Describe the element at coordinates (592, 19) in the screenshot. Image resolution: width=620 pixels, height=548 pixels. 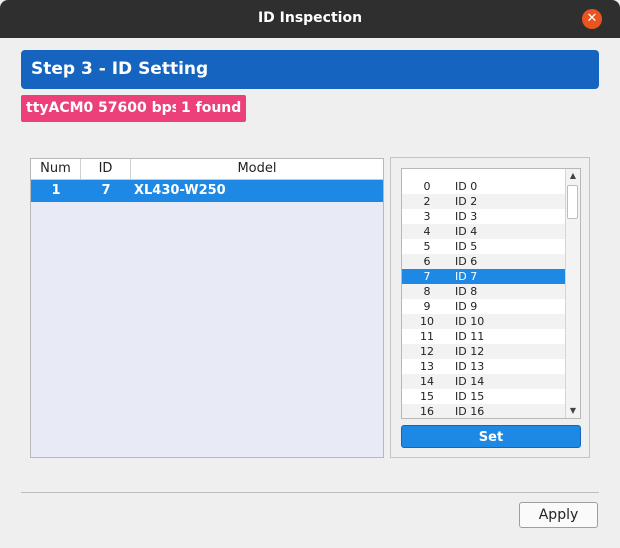
I see `close-icon: ✕` at that location.